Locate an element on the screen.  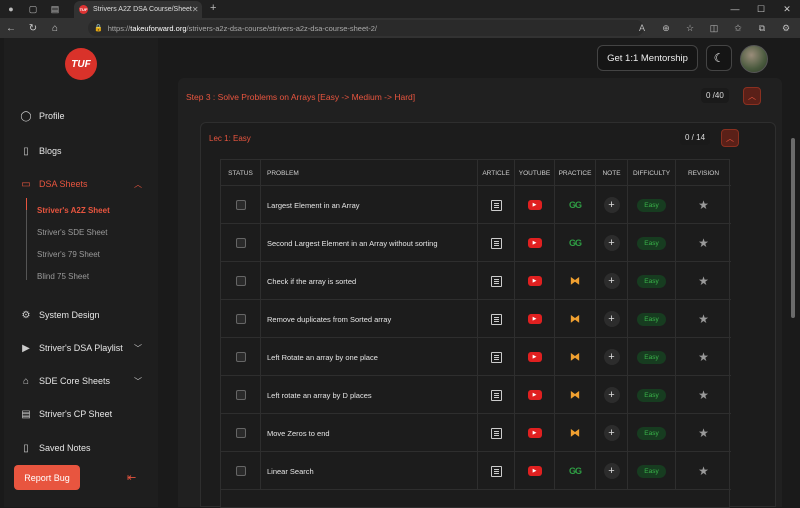
sidebar-item-sde-core: ⌂ SDE Core Sheets ﹀ is located at coordinates (81, 381).